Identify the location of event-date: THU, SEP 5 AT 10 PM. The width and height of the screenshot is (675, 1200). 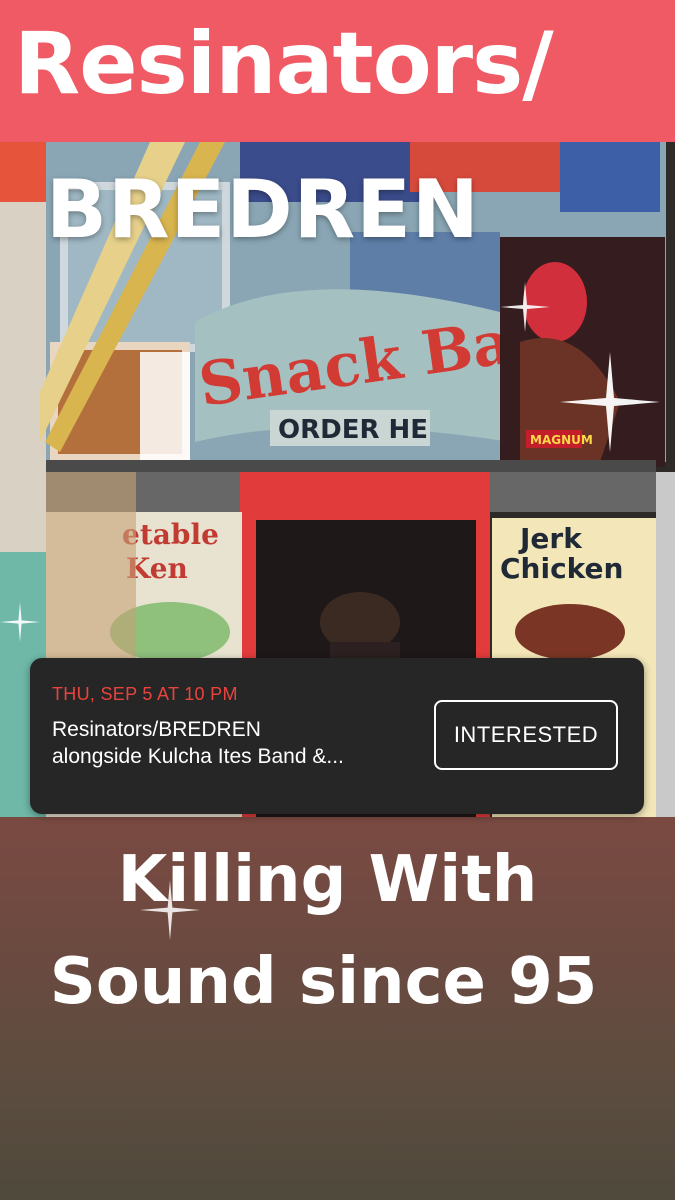
(145, 694).